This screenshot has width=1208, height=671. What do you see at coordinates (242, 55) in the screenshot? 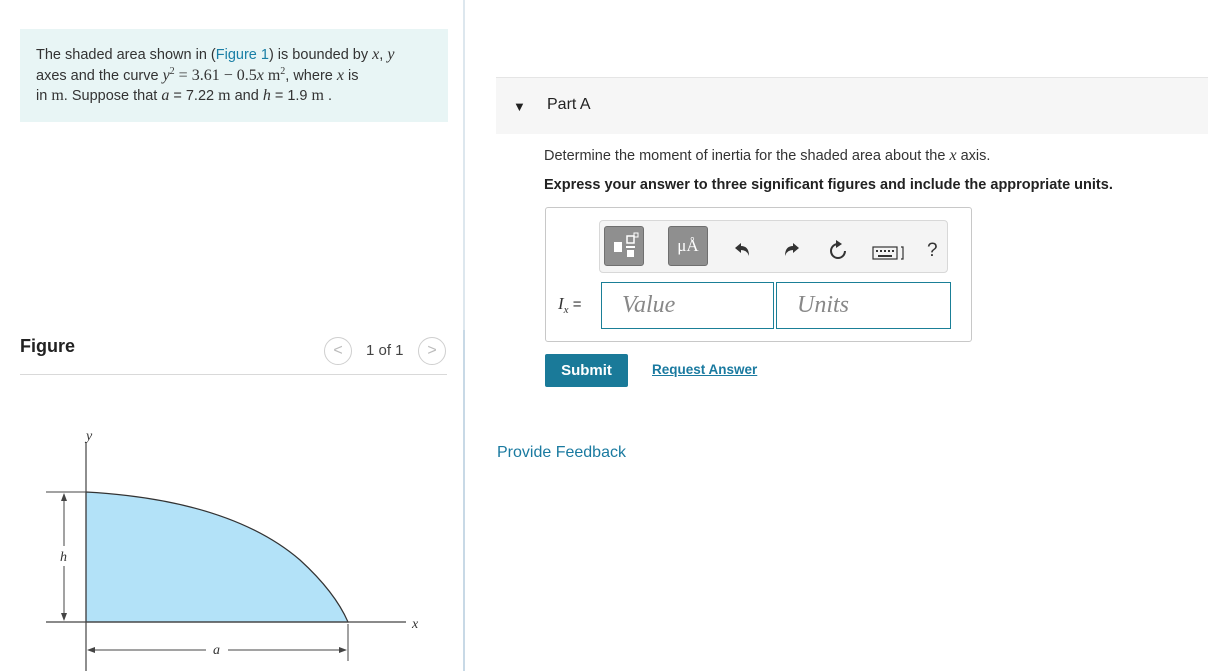
I see `figure-link: Figure 1` at bounding box center [242, 55].